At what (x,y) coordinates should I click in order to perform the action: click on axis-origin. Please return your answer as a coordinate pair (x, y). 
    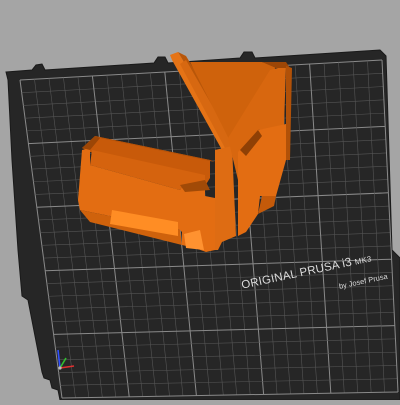
    Looking at the image, I should click on (60, 368).